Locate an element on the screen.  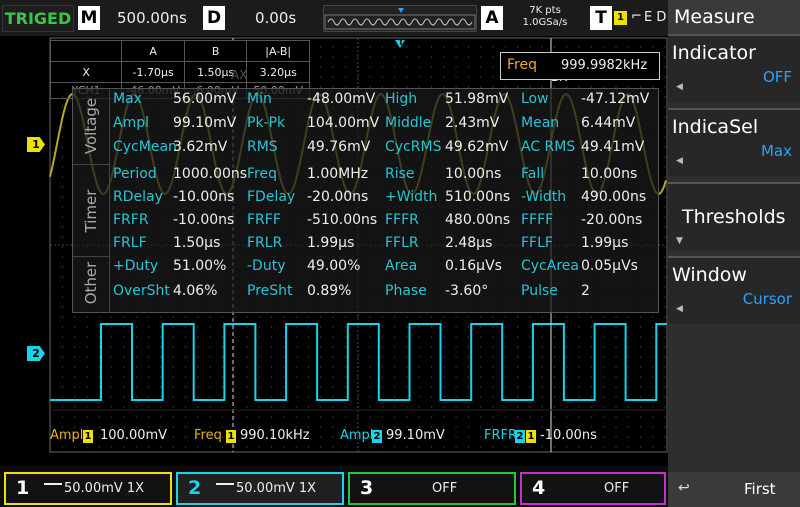
measure-name: FRLF is located at coordinates (130, 243).